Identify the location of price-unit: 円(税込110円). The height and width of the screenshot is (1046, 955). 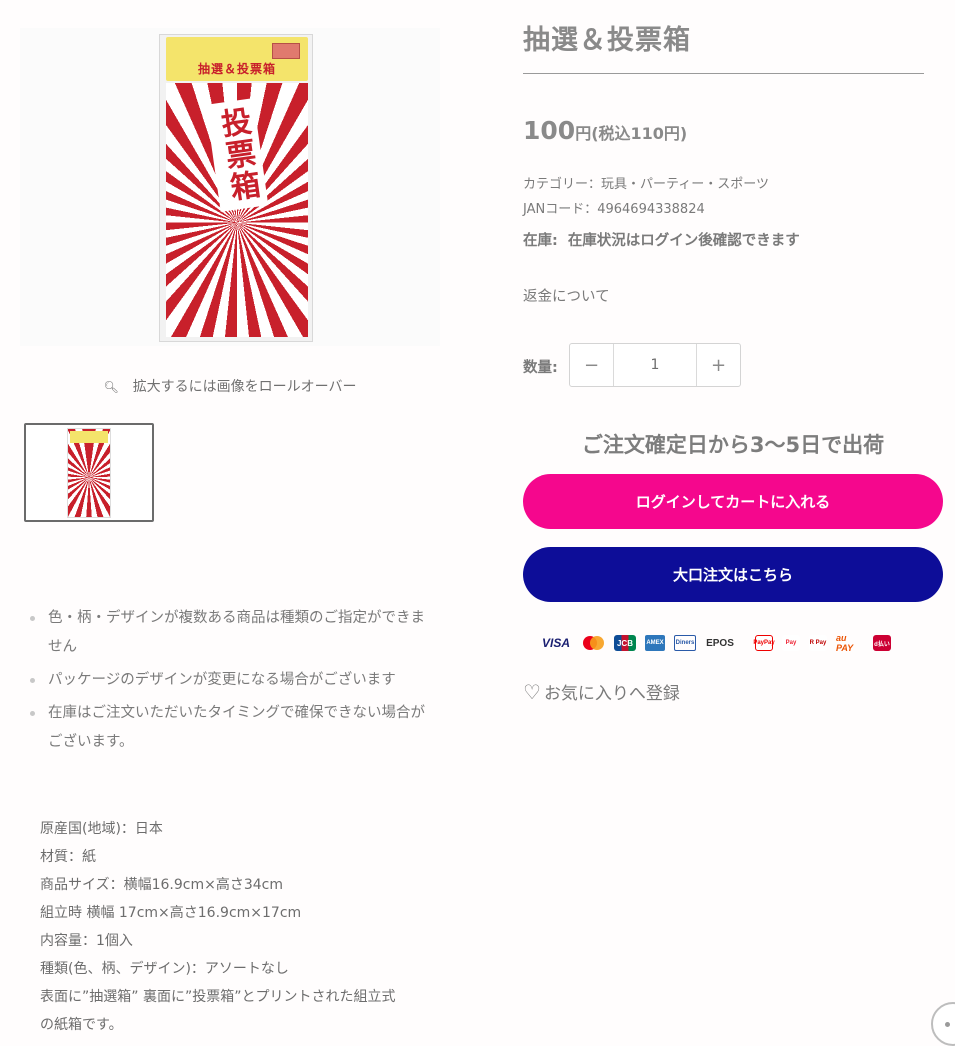
(631, 133).